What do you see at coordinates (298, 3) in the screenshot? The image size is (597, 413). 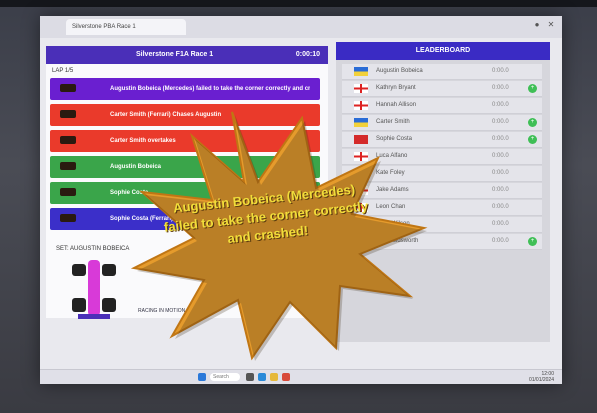 I see `top-frame` at bounding box center [298, 3].